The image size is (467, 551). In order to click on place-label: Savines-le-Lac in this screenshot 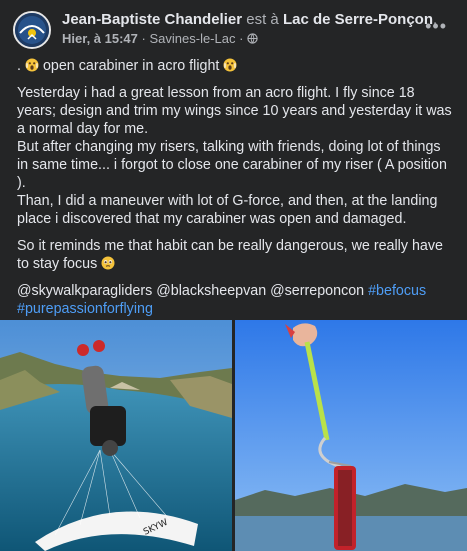, I will do `click(192, 38)`.